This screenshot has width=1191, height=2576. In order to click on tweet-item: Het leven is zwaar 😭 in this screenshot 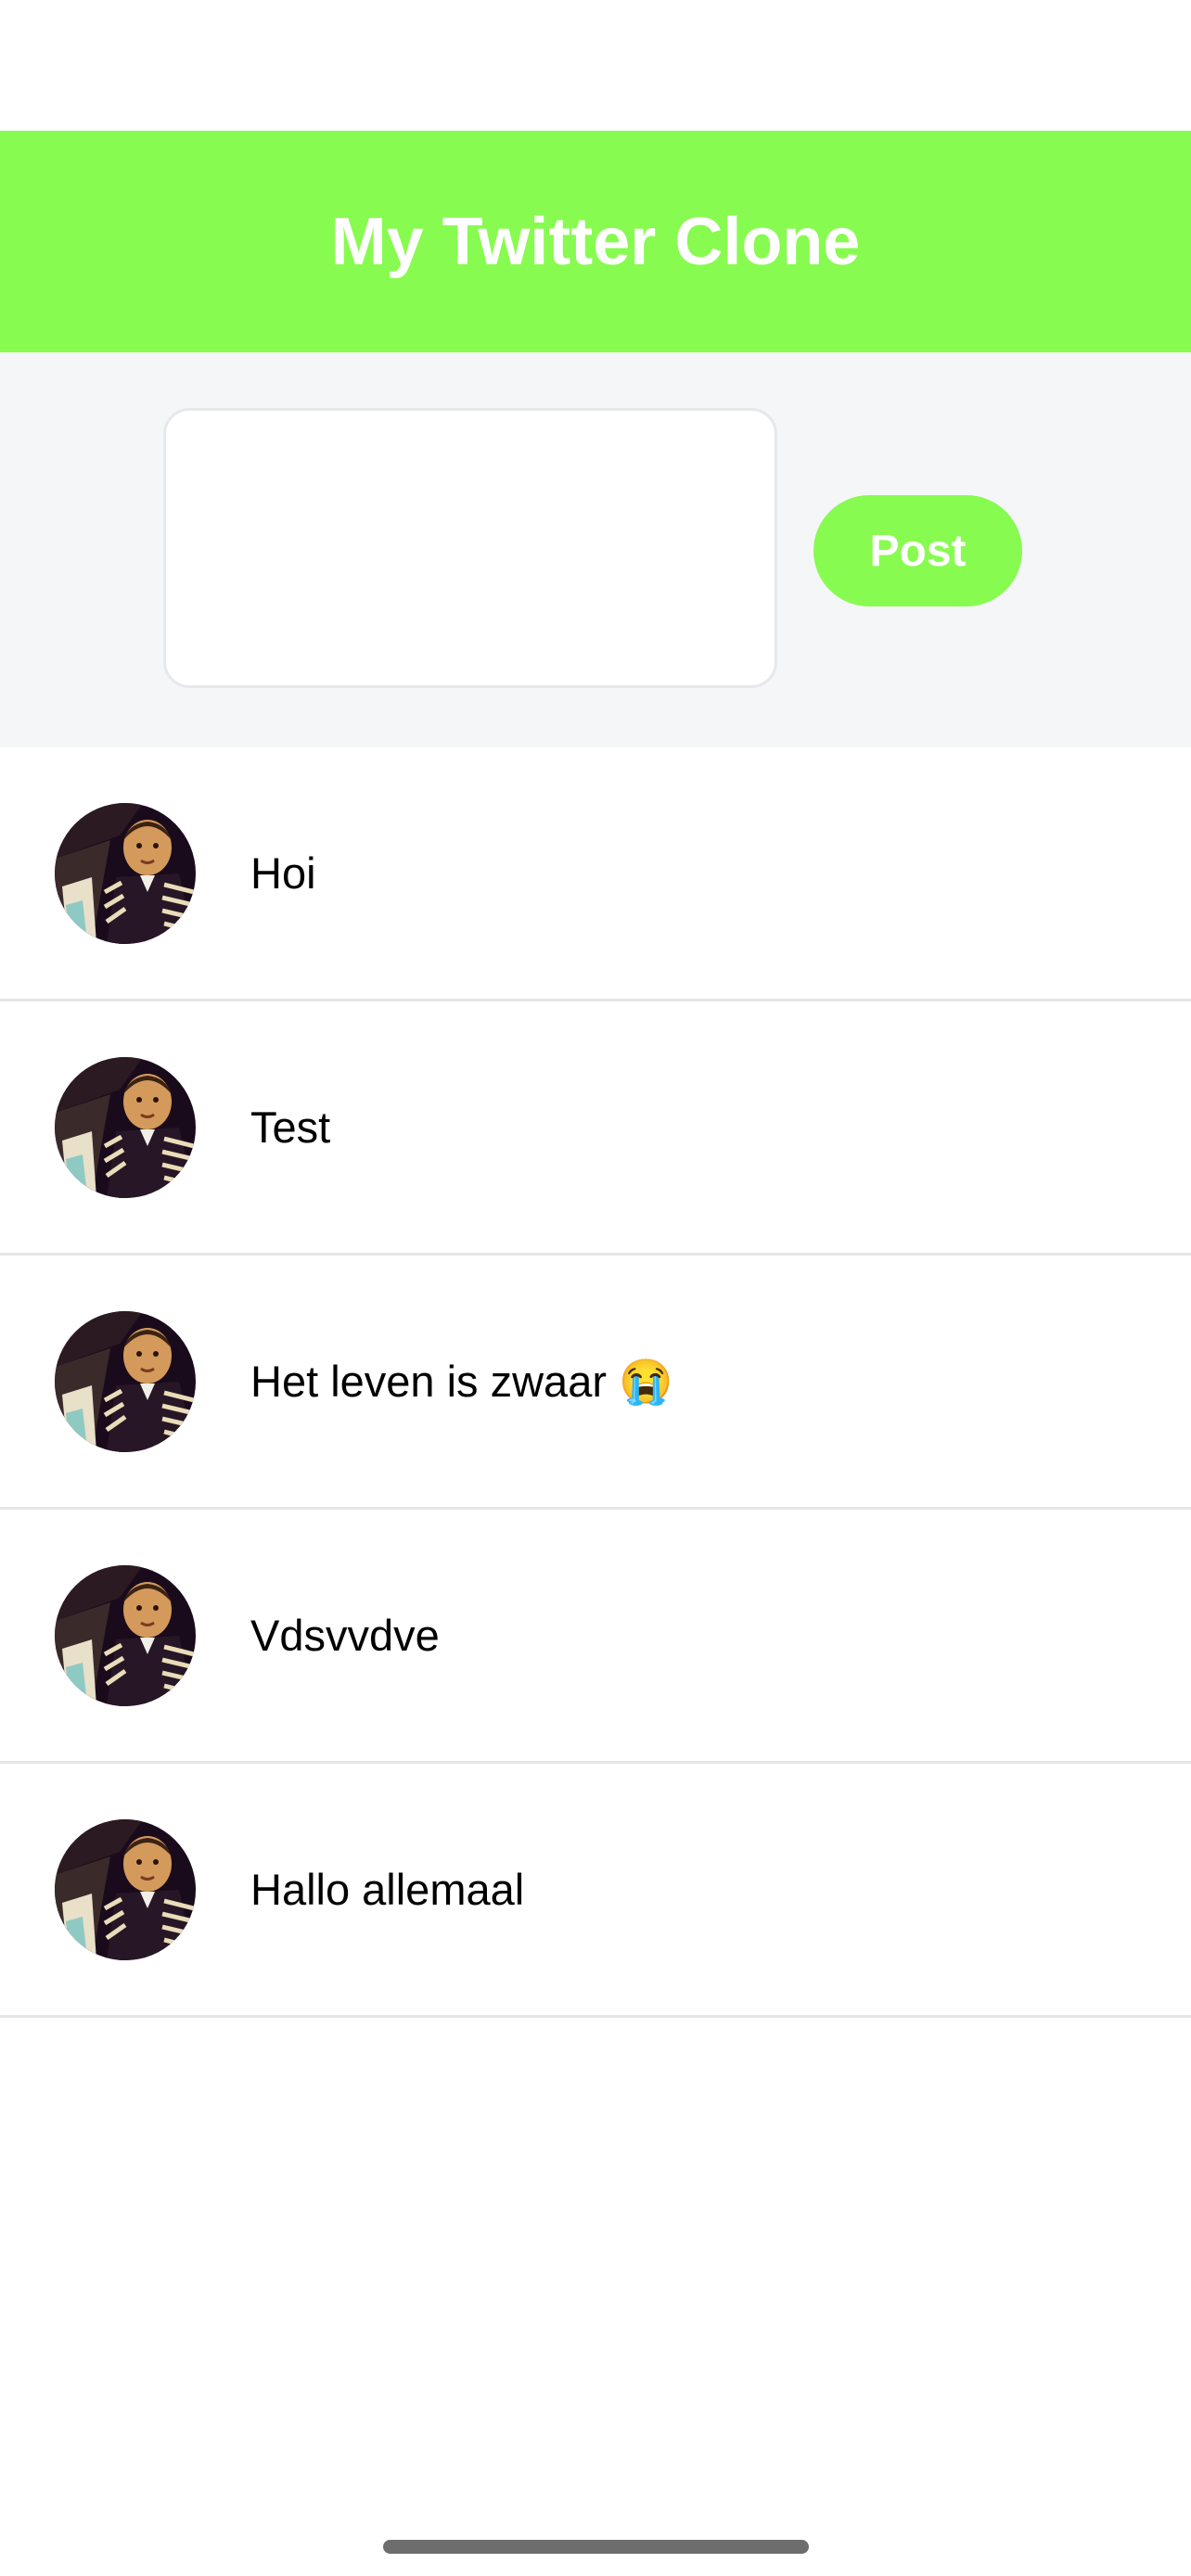, I will do `click(595, 1383)`.